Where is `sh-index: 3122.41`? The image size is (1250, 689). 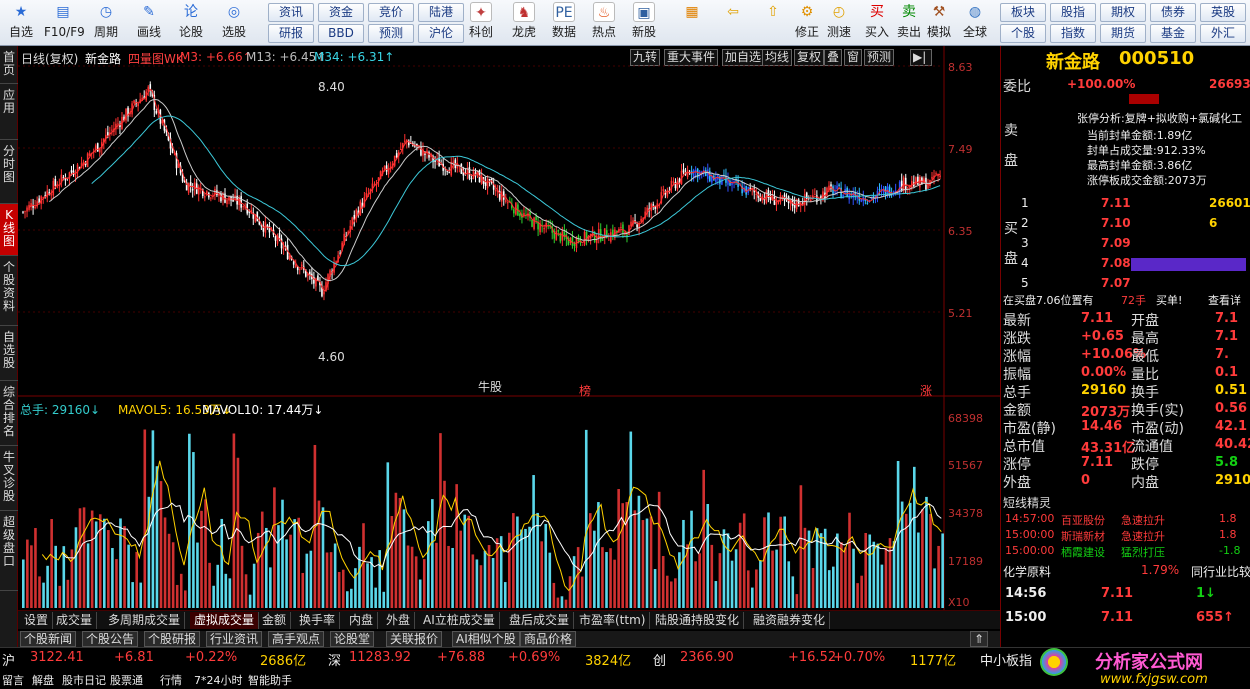
sh-index: 3122.41 is located at coordinates (57, 657).